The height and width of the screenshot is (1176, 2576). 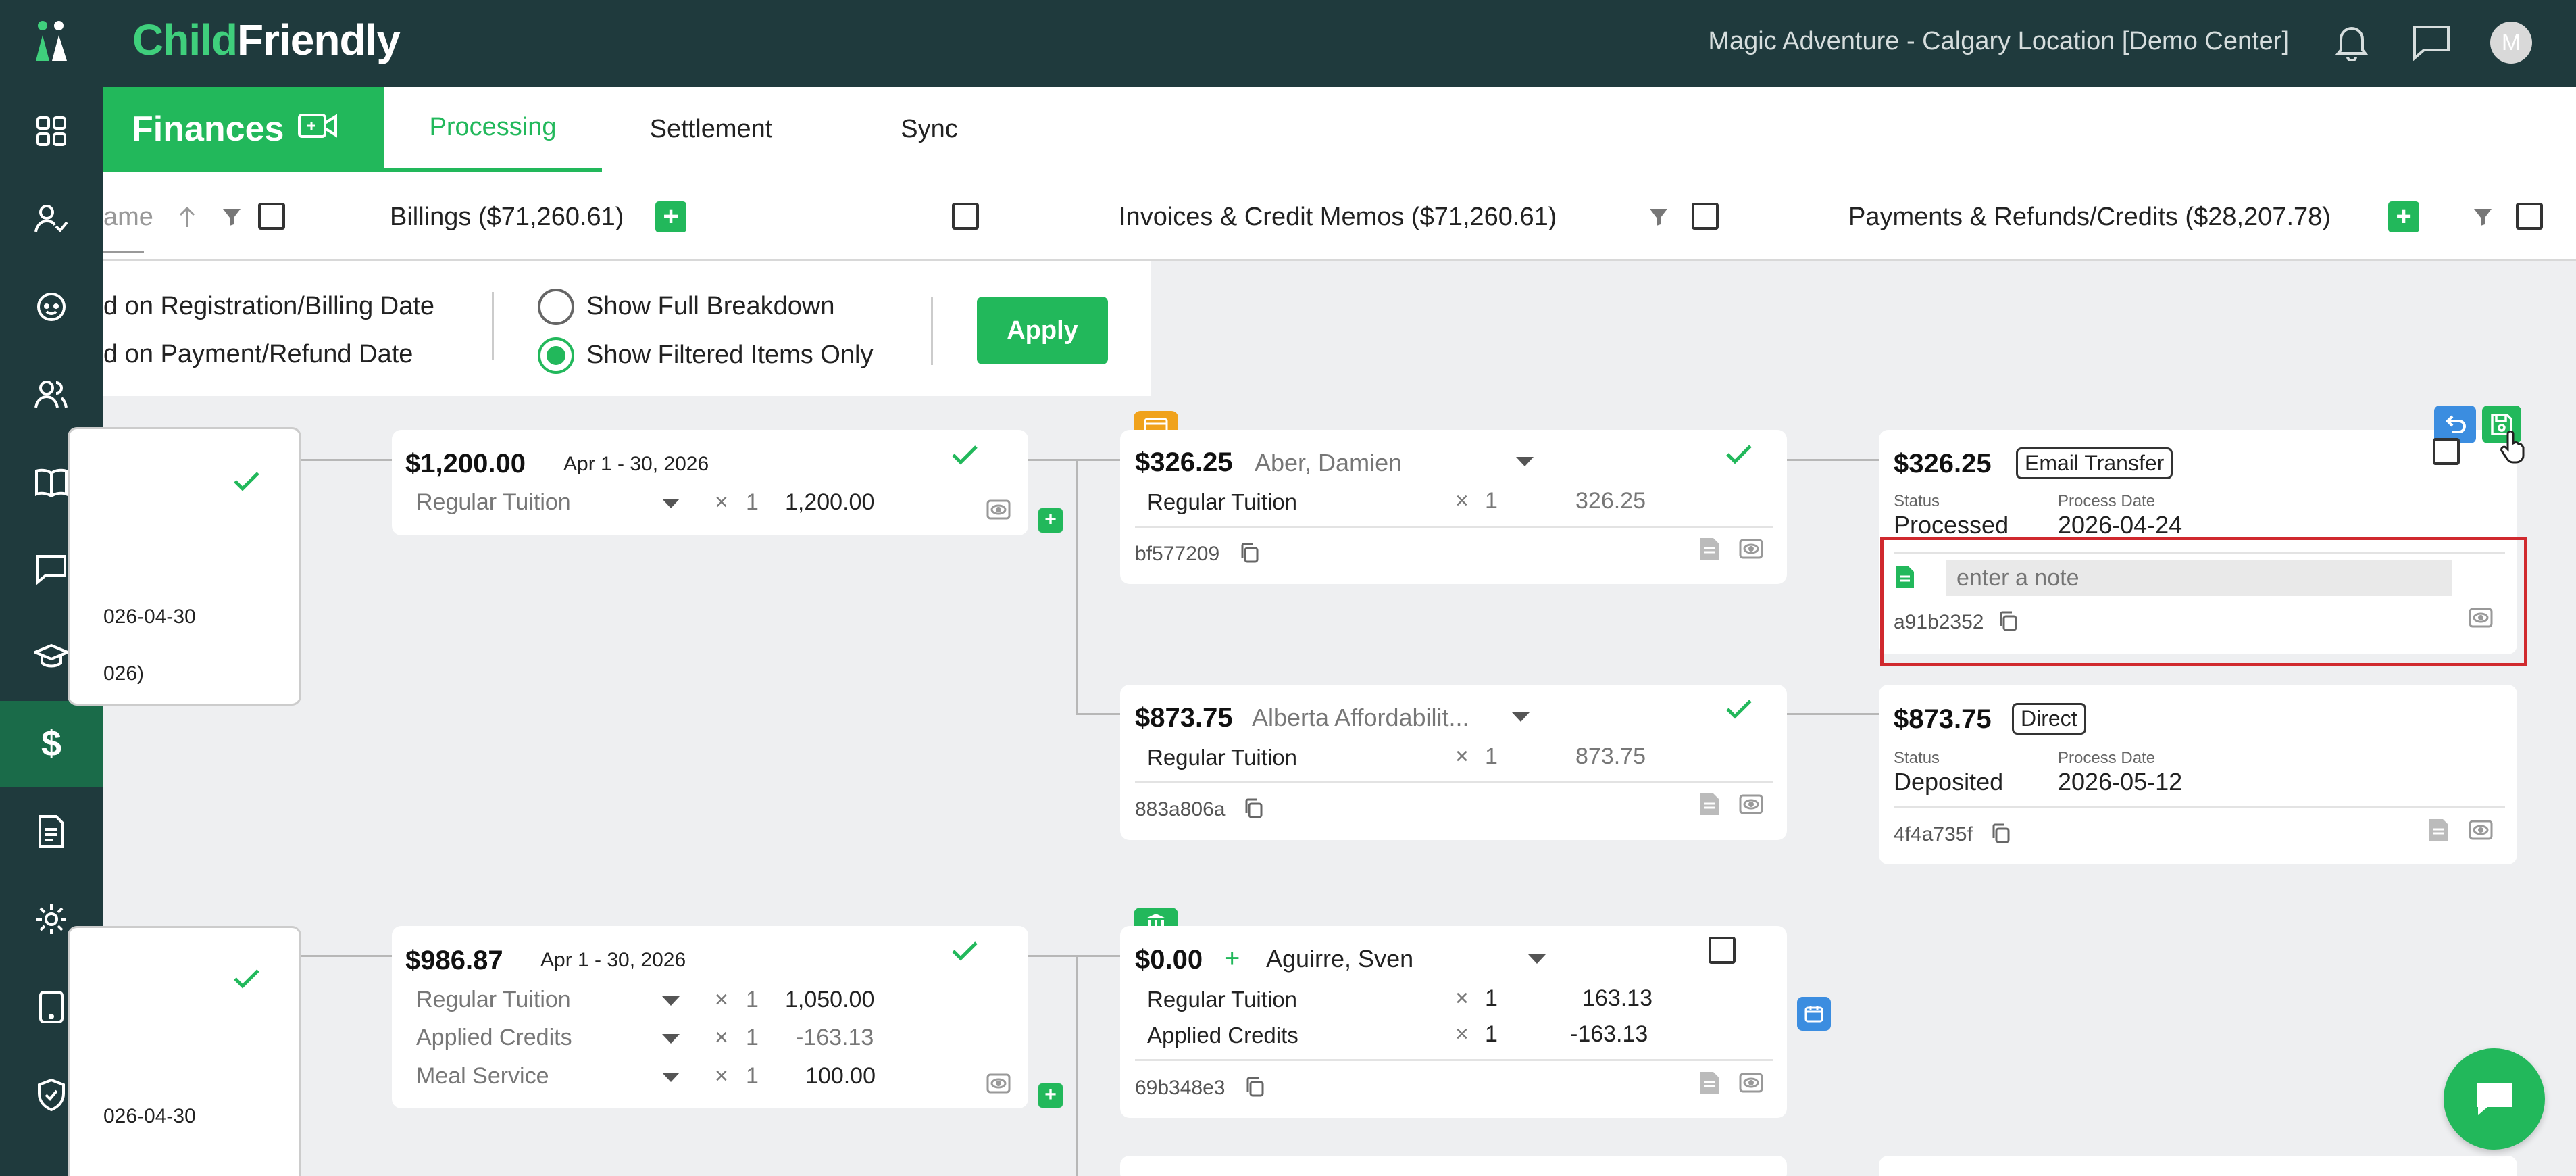 What do you see at coordinates (51, 831) in the screenshot?
I see `document-icon` at bounding box center [51, 831].